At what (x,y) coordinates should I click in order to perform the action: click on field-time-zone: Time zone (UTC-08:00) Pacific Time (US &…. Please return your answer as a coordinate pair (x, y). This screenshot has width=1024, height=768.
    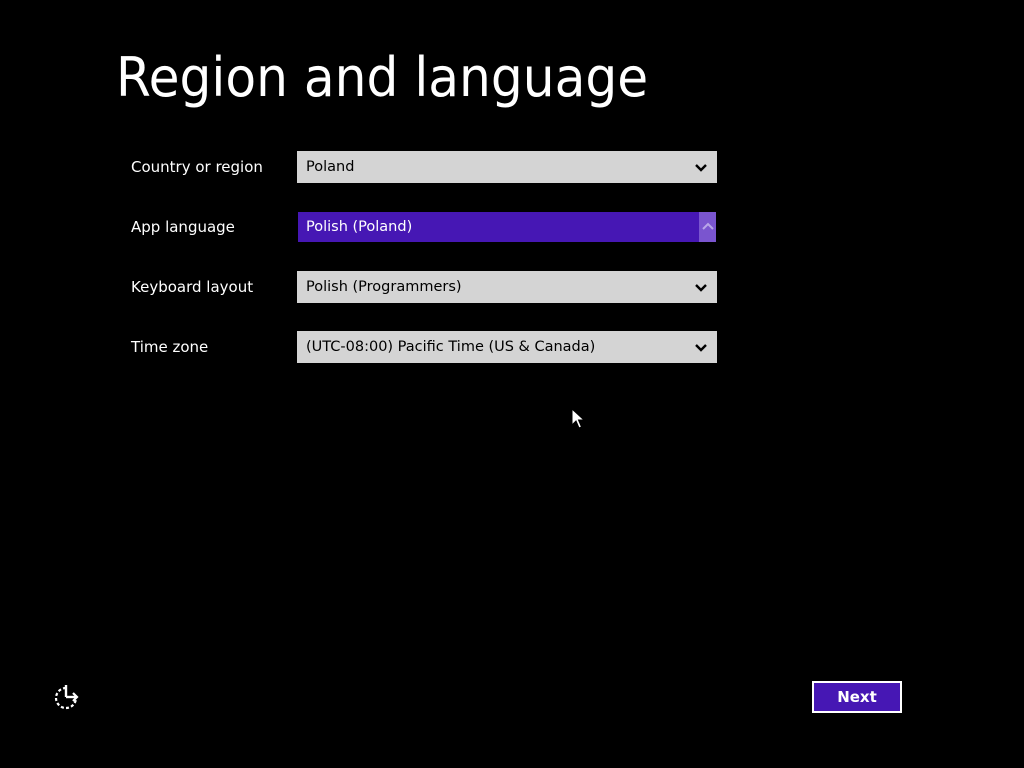
    Looking at the image, I should click on (431, 347).